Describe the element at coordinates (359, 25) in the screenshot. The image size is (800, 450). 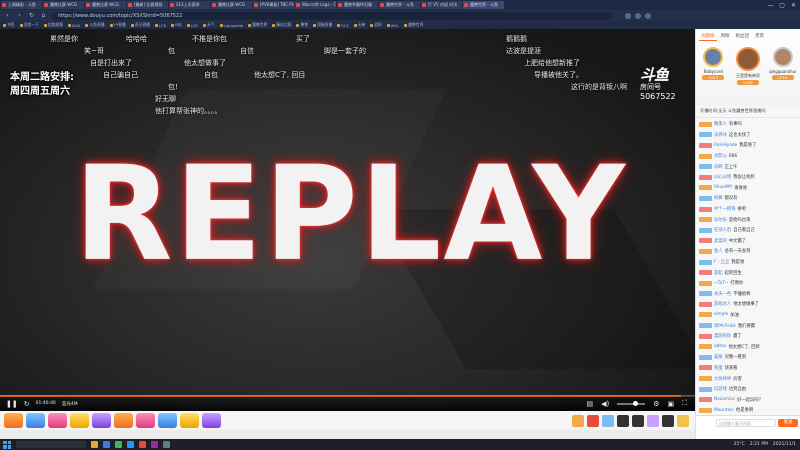
I see `bookmark-item: 天梯` at that location.